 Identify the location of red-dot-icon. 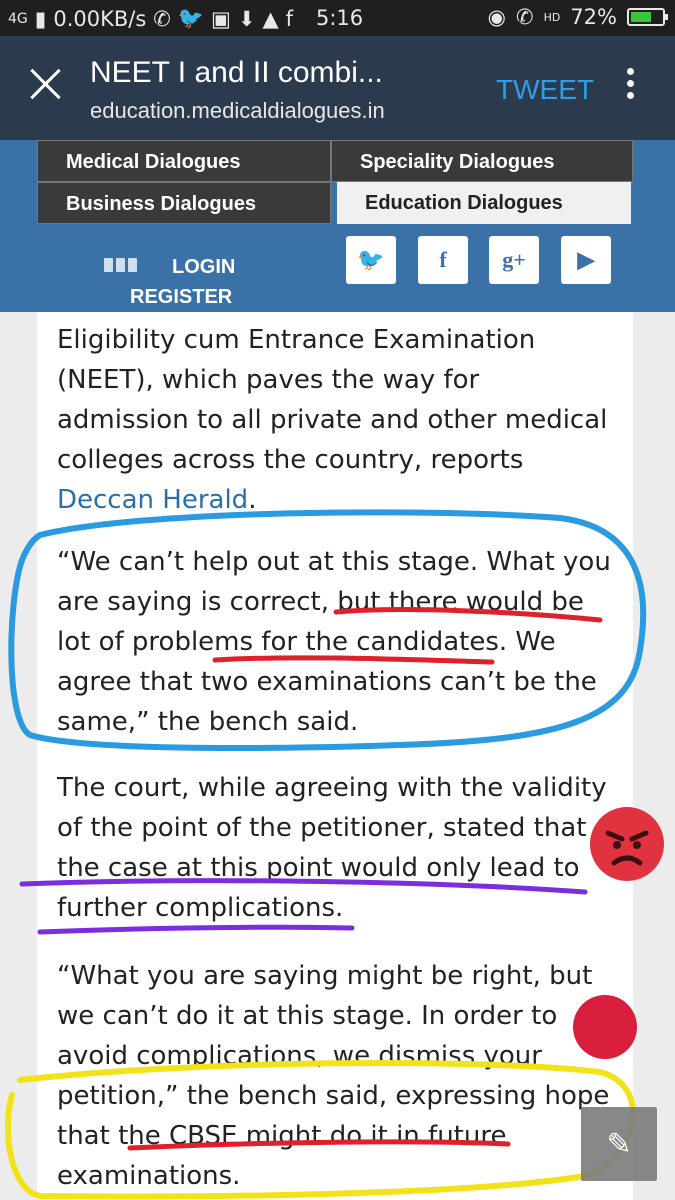
(605, 1027).